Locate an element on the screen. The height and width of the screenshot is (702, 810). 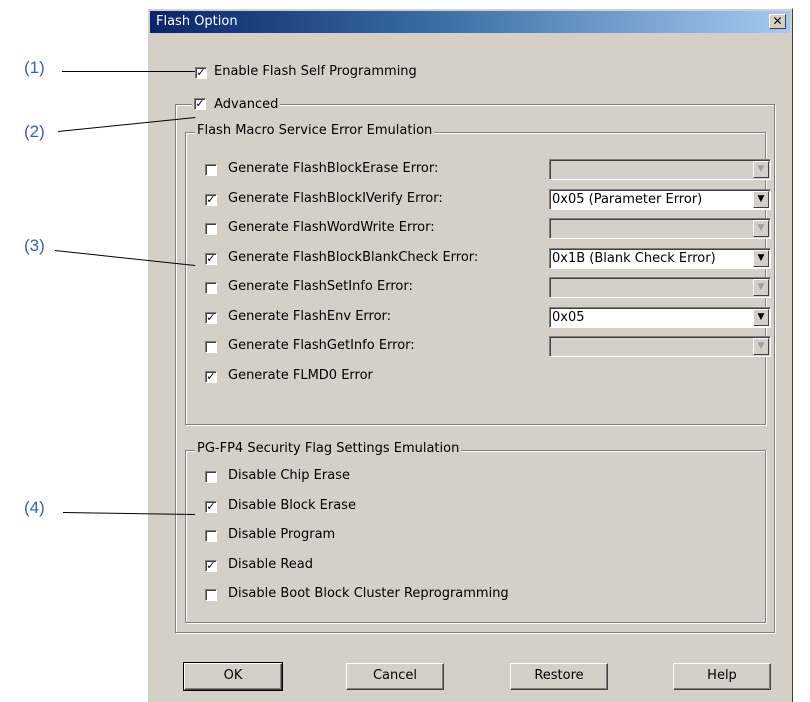
window-title: Flash Option is located at coordinates (197, 21).